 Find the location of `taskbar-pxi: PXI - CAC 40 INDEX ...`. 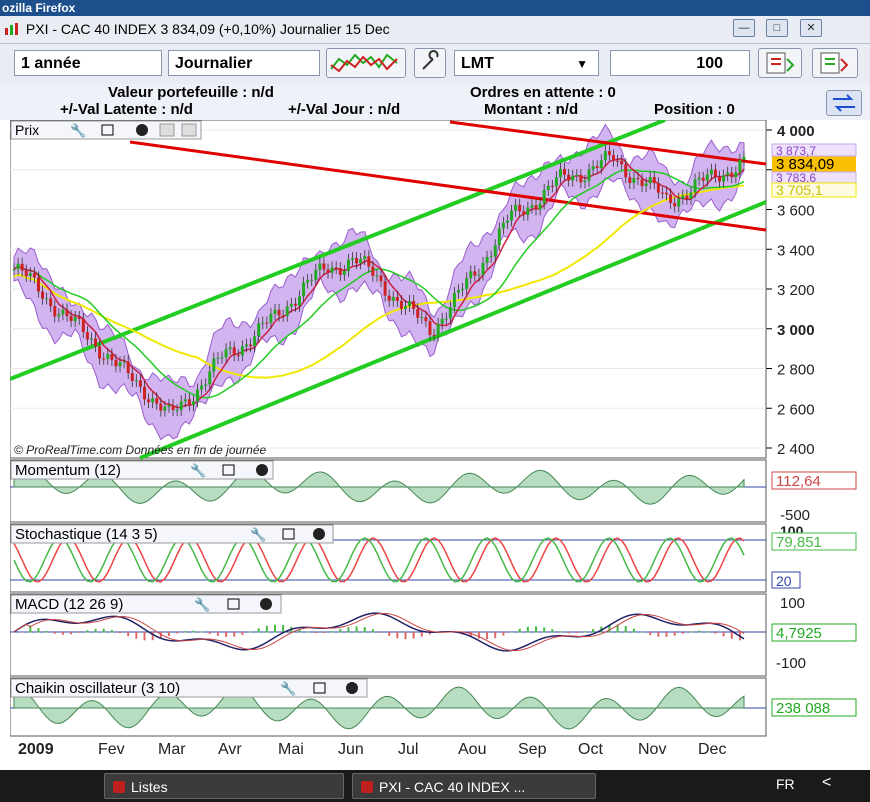

taskbar-pxi: PXI - CAC 40 INDEX ... is located at coordinates (474, 786).